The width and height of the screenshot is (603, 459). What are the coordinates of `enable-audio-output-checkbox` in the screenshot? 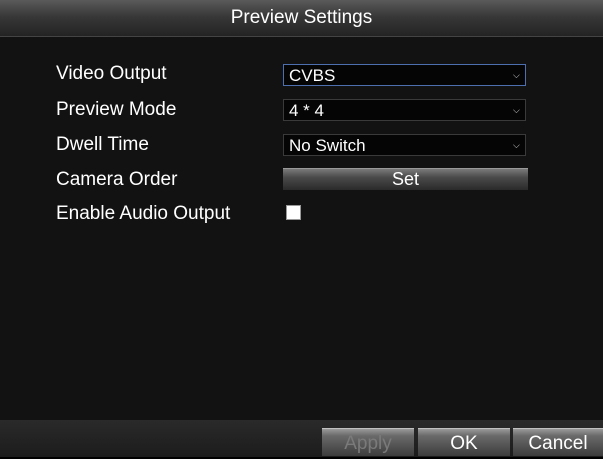 It's located at (293, 212).